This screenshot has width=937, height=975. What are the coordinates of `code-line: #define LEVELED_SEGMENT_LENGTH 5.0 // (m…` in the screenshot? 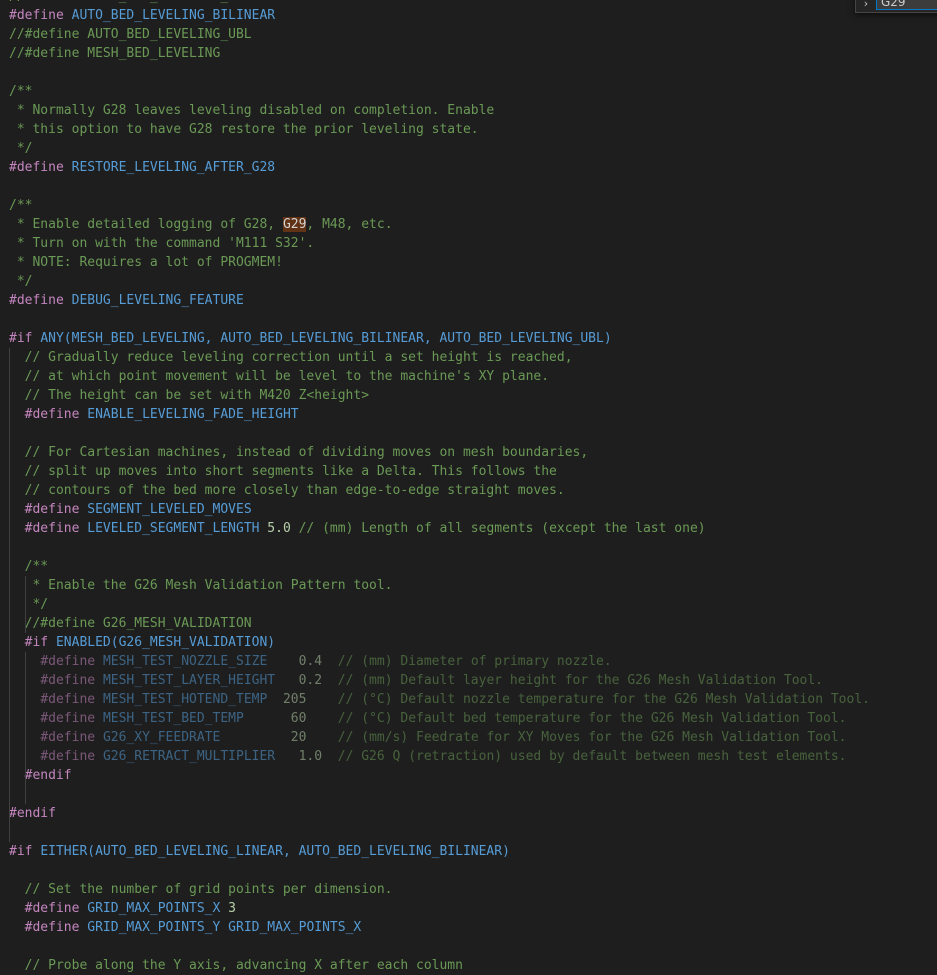 It's located at (468, 528).